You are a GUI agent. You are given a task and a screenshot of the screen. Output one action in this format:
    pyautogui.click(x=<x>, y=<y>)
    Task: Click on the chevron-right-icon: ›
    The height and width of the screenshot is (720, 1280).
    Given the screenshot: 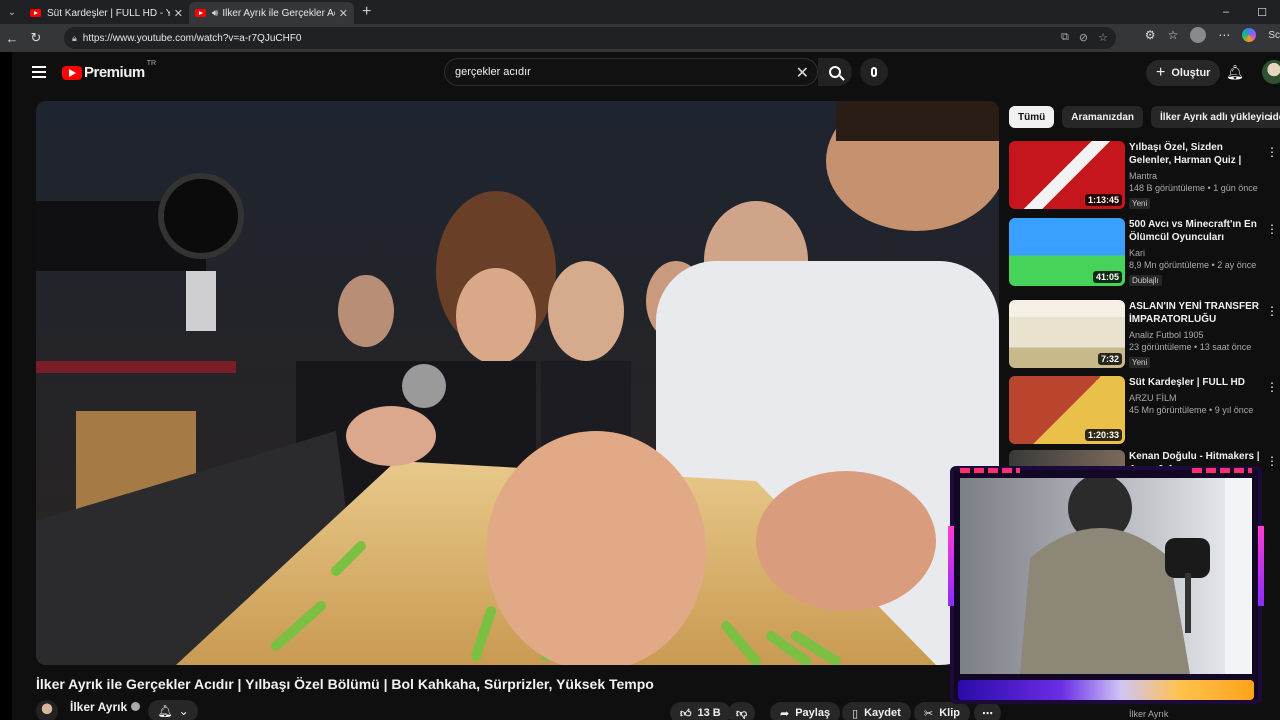 What is the action you would take?
    pyautogui.click(x=1270, y=117)
    